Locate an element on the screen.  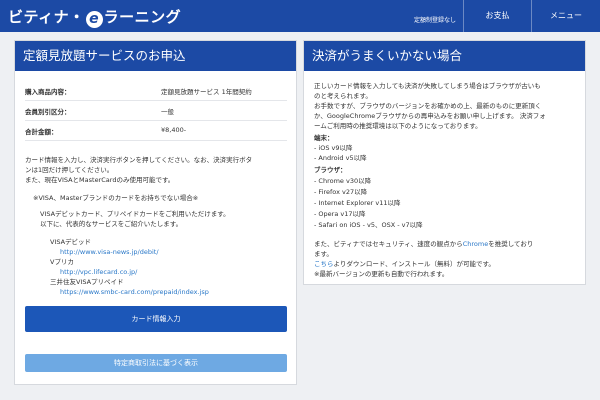
device-heading: 端末： is located at coordinates (324, 138).